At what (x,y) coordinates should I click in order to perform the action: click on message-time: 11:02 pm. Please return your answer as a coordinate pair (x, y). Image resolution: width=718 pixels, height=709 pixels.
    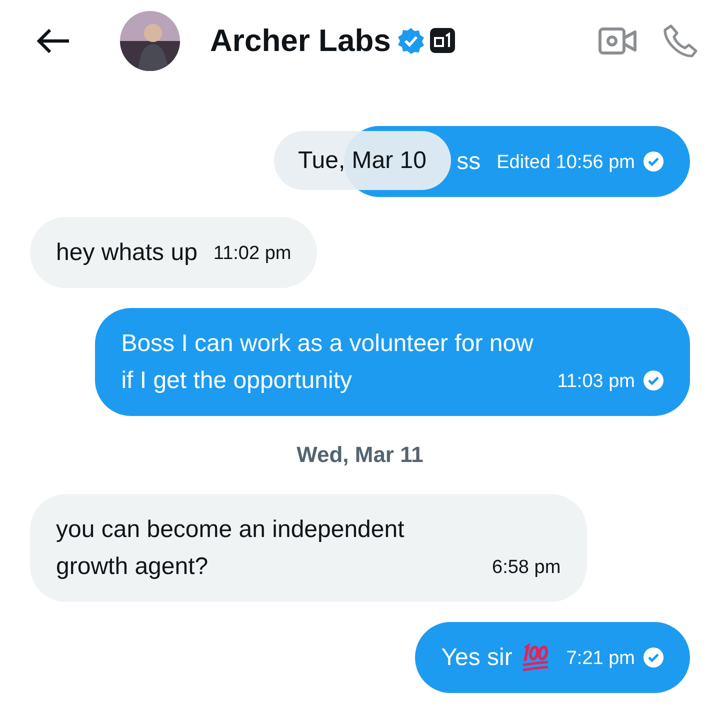
    Looking at the image, I should click on (252, 254).